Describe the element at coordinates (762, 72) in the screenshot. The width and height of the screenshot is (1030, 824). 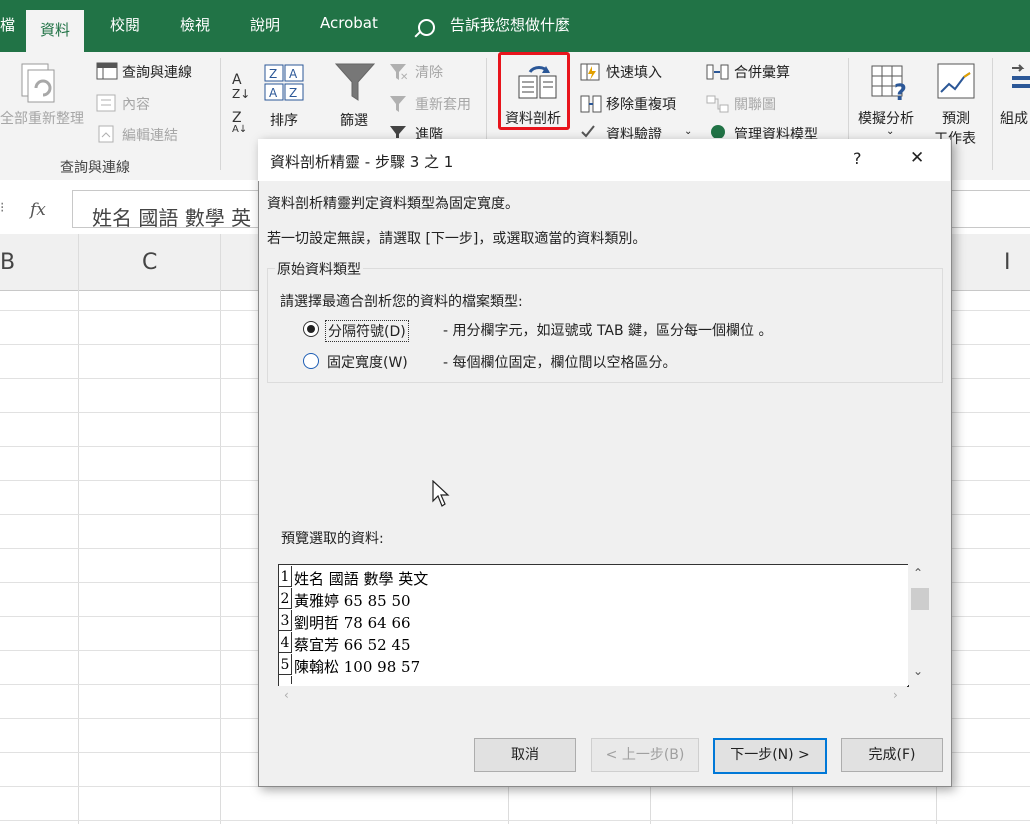
I see `consolidate-button: 合併彙算` at that location.